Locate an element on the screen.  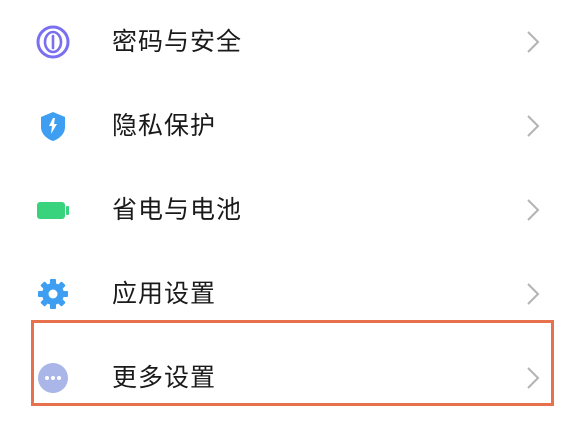
shield-icon is located at coordinates (53, 126).